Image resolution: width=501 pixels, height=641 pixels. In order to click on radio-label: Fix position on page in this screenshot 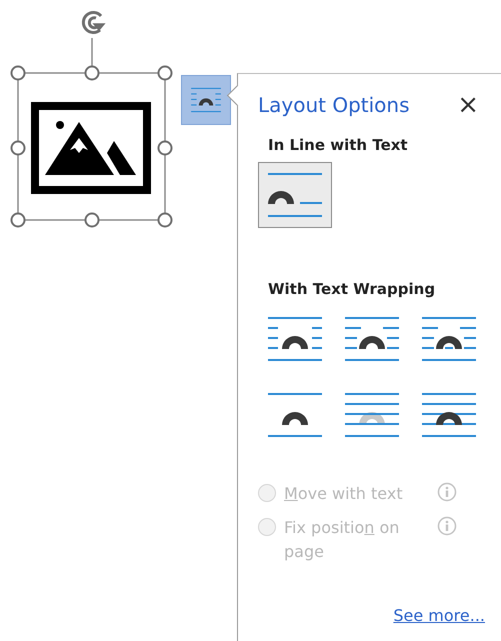, I will do `click(342, 540)`.